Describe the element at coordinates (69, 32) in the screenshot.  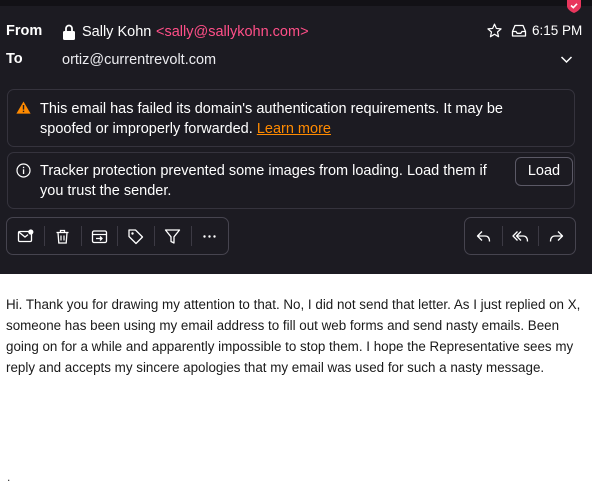
I see `lock-icon` at that location.